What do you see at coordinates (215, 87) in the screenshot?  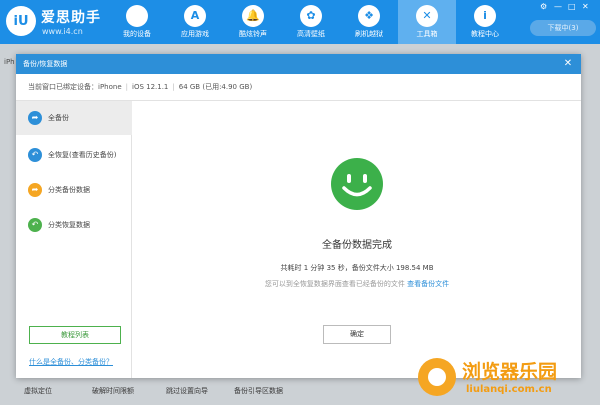 I see `storage-info: 64 GB (已用:4.90 GB)` at bounding box center [215, 87].